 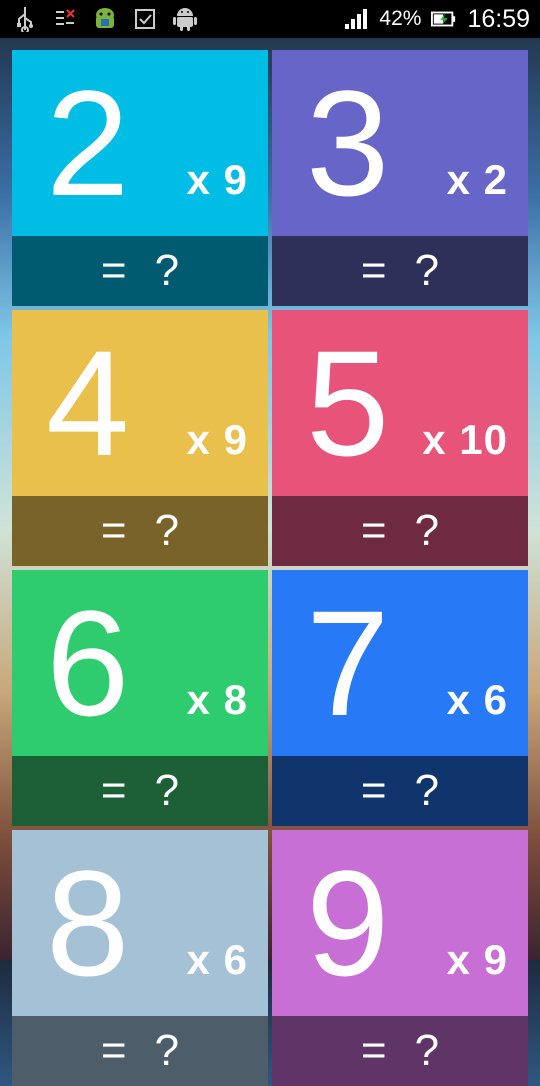 What do you see at coordinates (348, 923) in the screenshot?
I see `base-number: 9` at bounding box center [348, 923].